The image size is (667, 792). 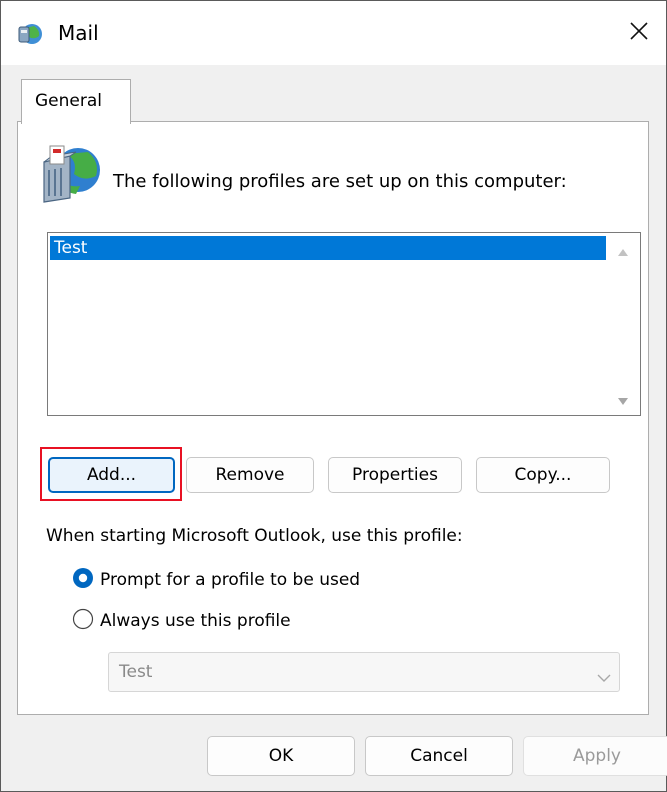 I want to click on always-use-profile-label: Always use this profile, so click(x=195, y=621).